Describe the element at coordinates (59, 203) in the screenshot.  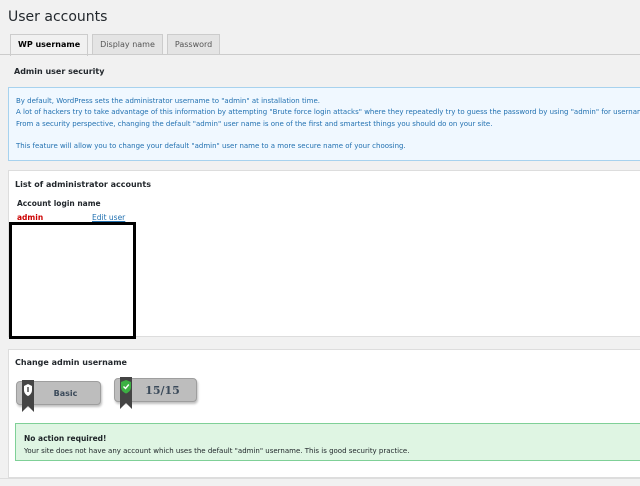
I see `account-login-header: Account login name` at that location.